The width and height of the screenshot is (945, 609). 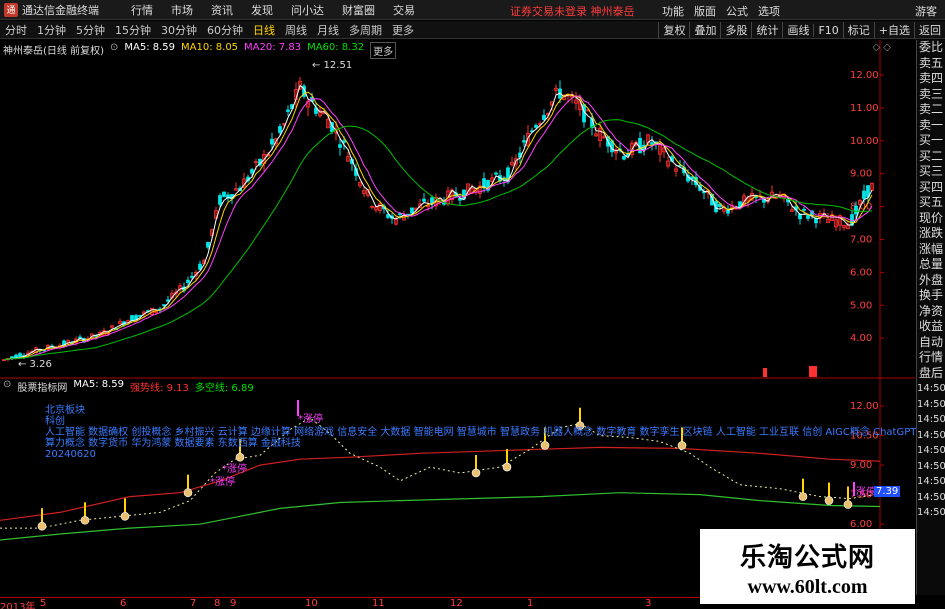 What do you see at coordinates (893, 30) in the screenshot?
I see `add-watchlist-button: +自选` at bounding box center [893, 30].